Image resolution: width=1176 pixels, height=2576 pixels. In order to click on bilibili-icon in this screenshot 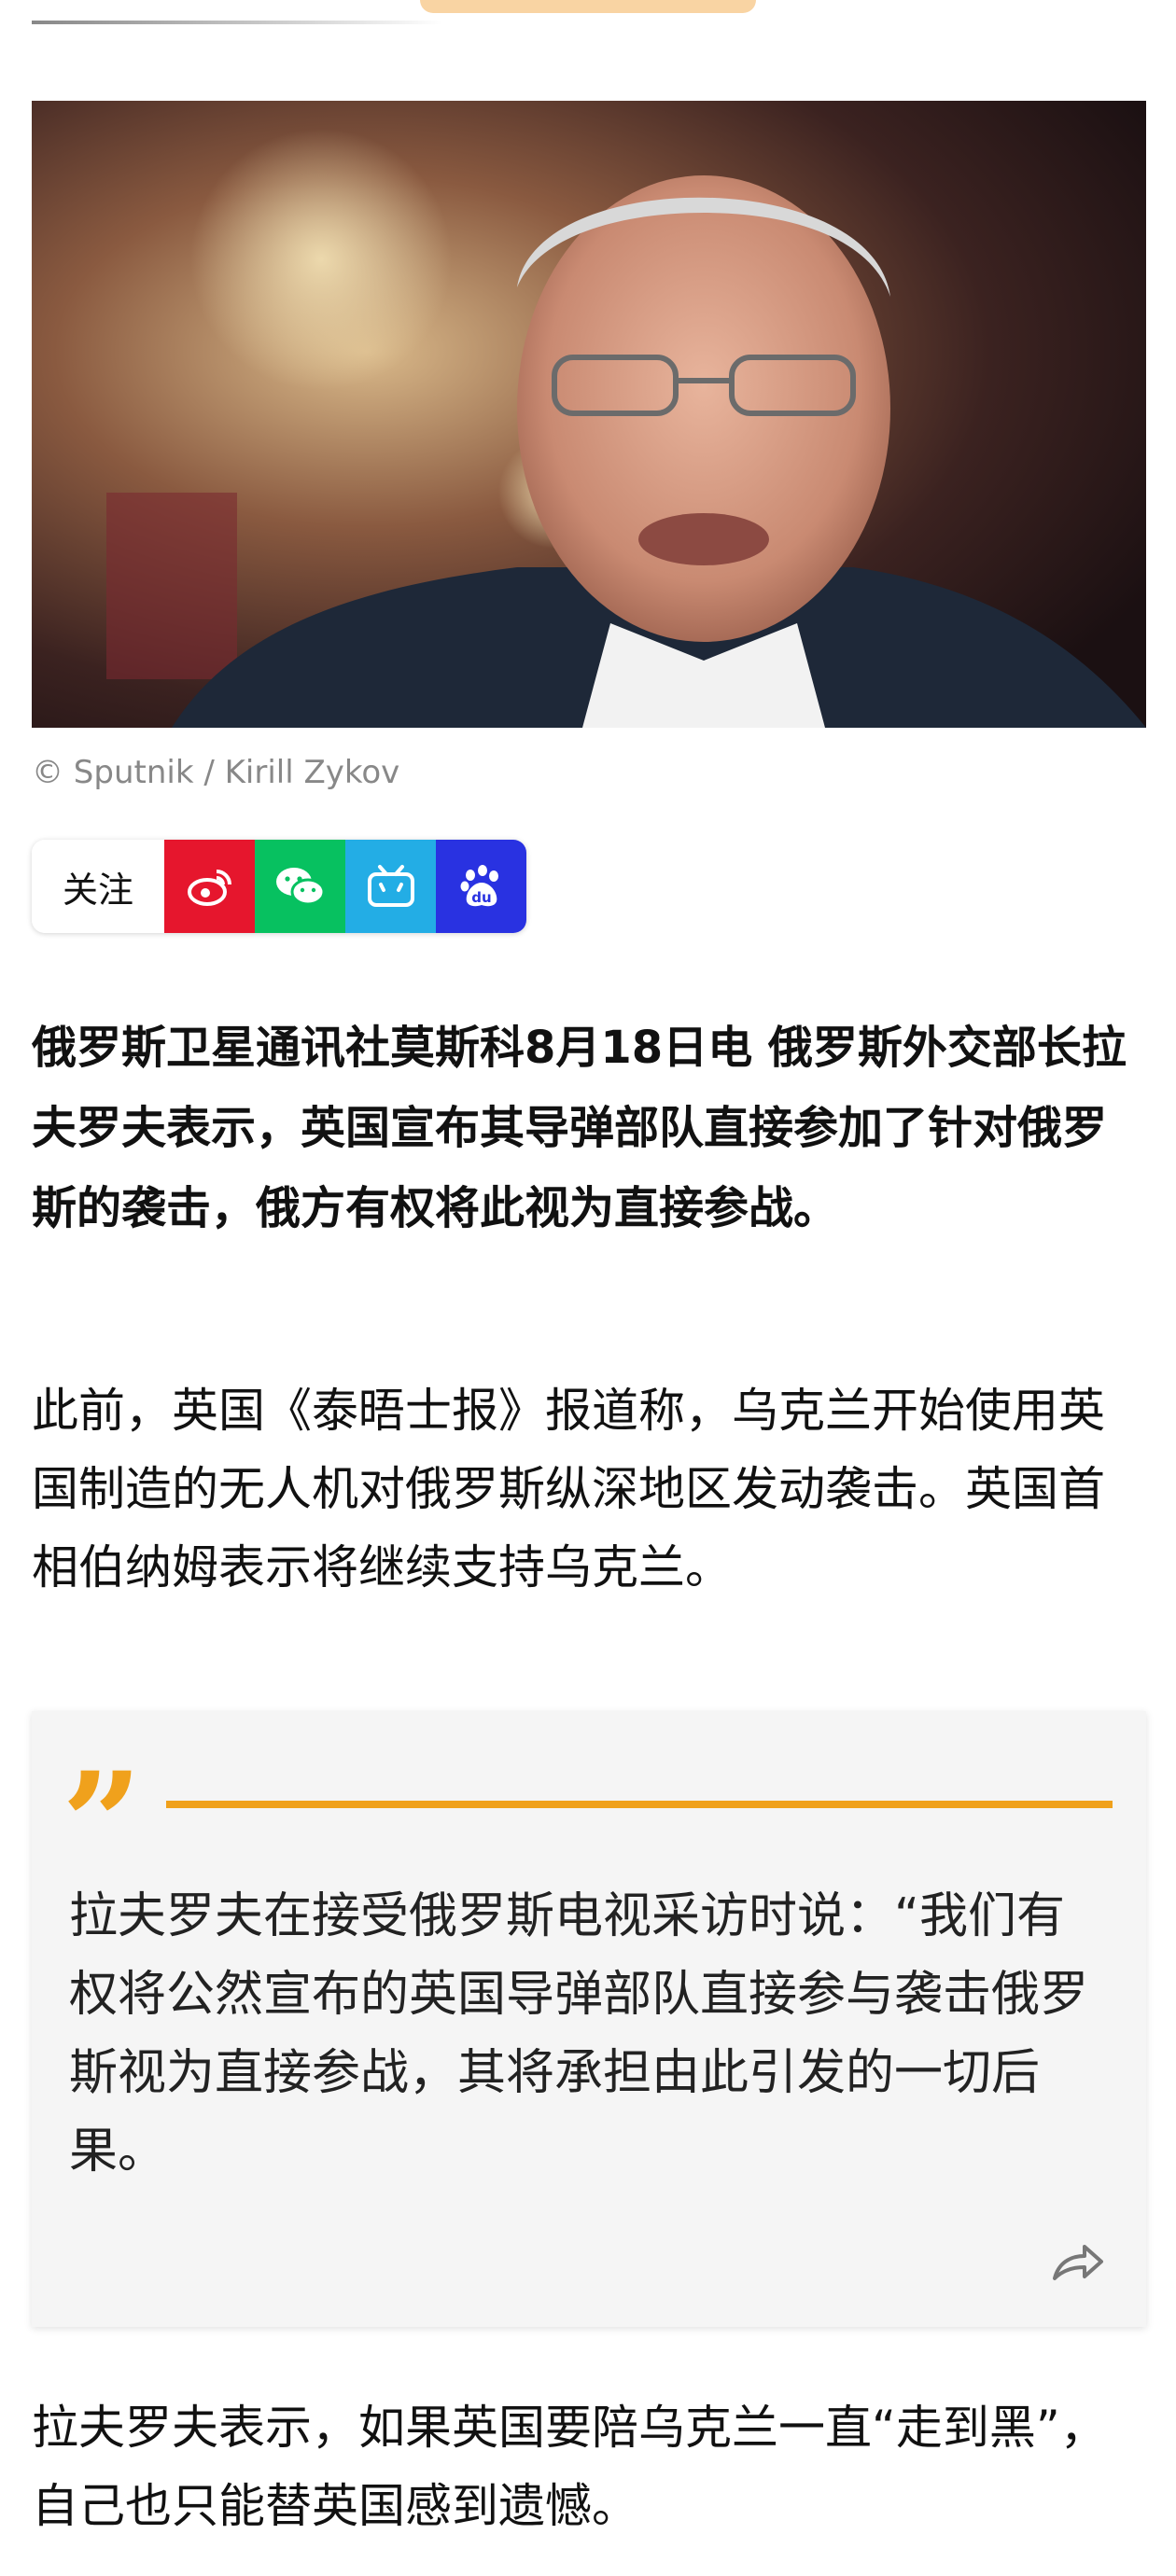, I will do `click(390, 886)`.